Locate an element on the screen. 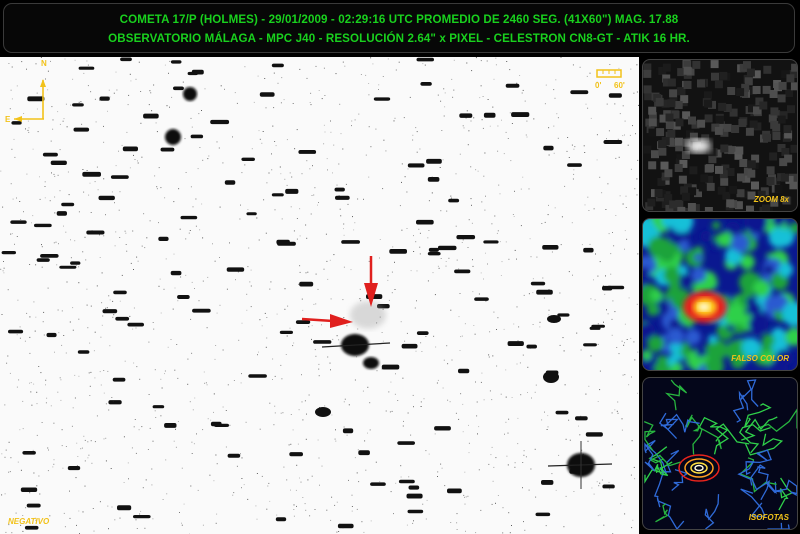  scale-bar-start: 0' is located at coordinates (598, 85).